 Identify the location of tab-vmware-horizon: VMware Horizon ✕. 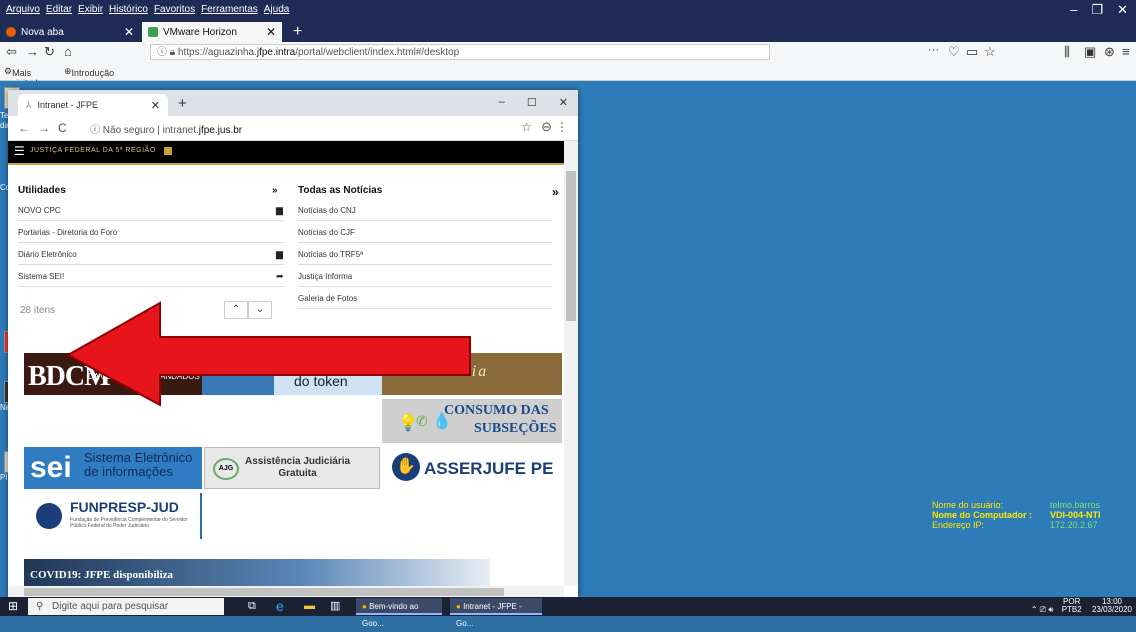
(212, 32).